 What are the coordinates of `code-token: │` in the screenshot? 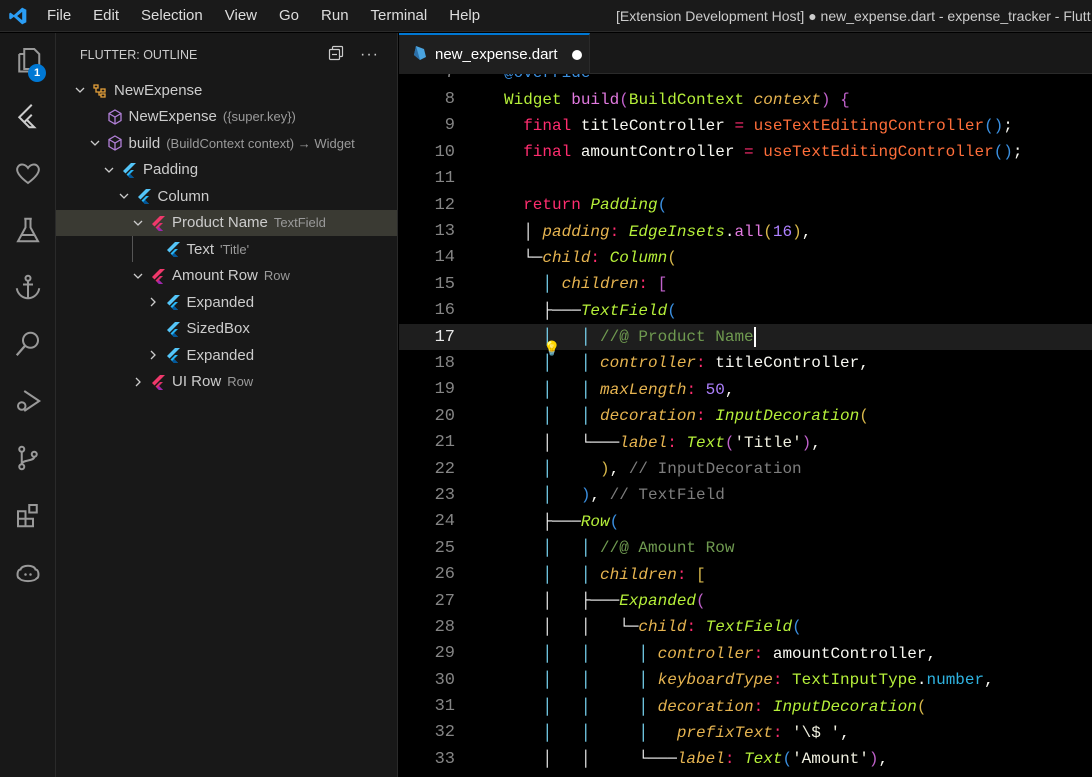 It's located at (523, 231).